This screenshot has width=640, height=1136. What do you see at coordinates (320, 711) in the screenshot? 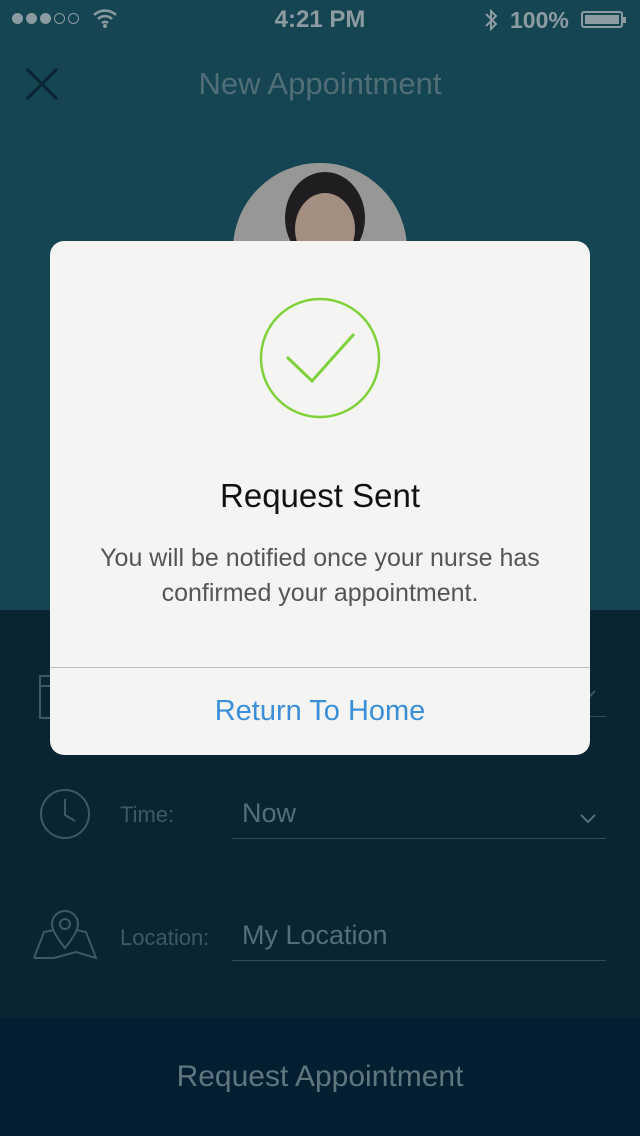
I see `return-home-button: Return To Home` at bounding box center [320, 711].